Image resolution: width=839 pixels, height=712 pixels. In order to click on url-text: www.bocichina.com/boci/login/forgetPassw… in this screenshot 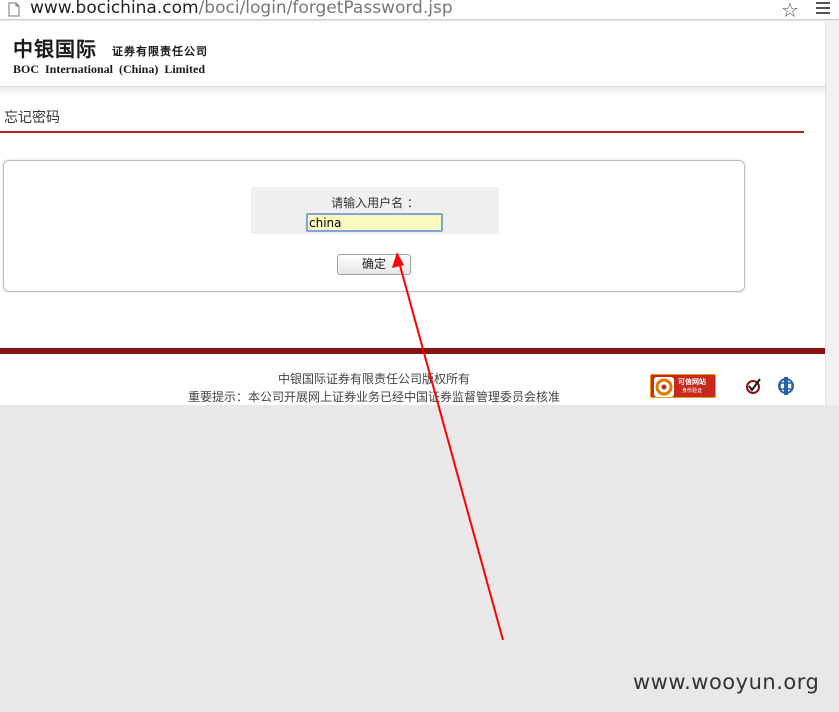, I will do `click(241, 9)`.